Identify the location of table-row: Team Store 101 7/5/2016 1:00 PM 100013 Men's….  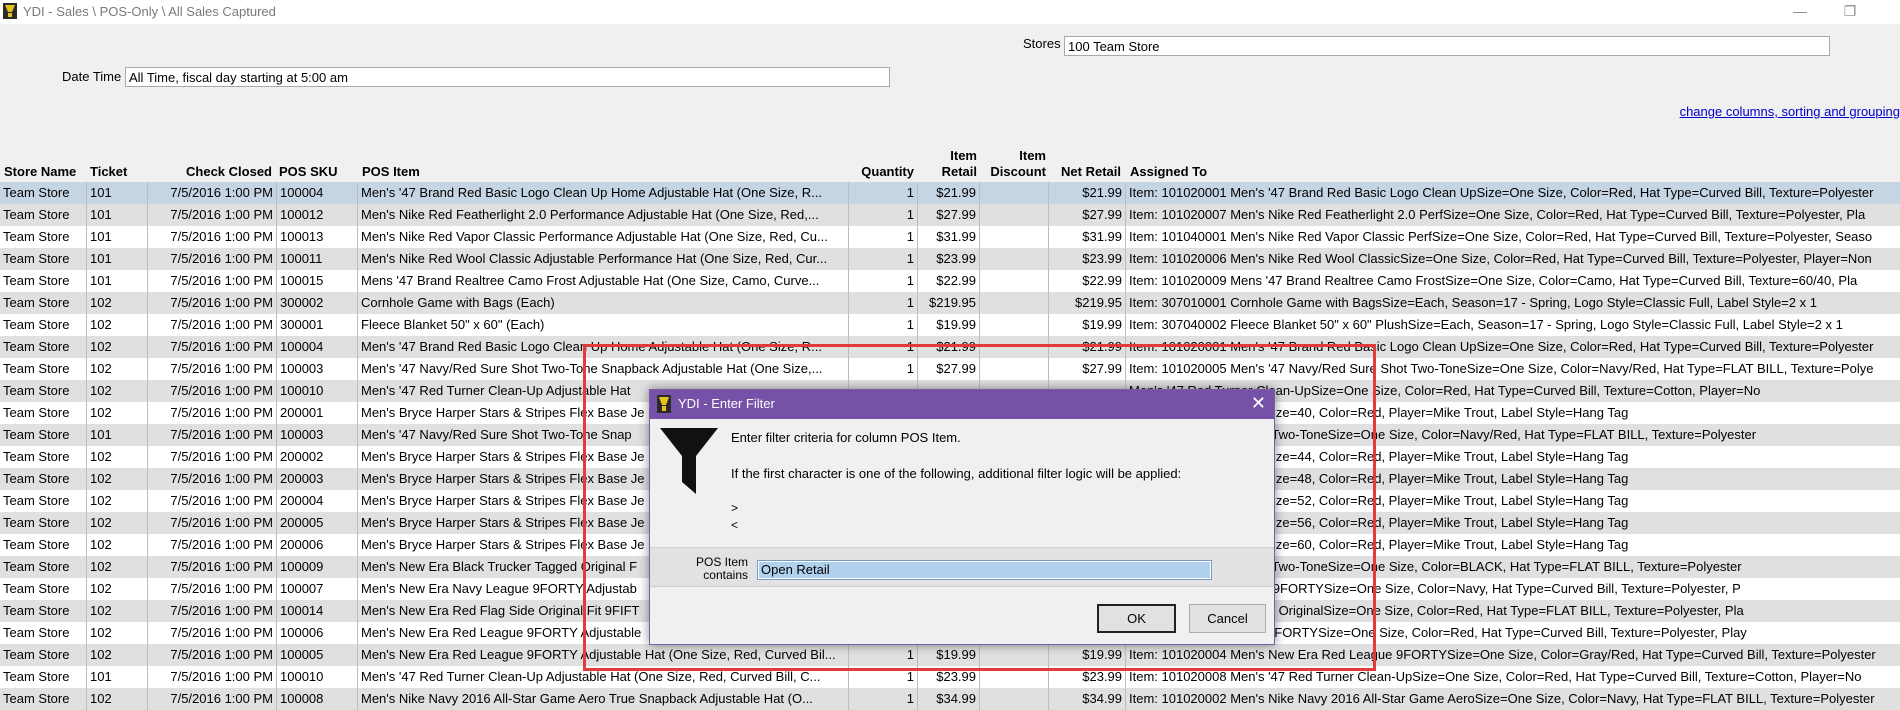
(950, 237).